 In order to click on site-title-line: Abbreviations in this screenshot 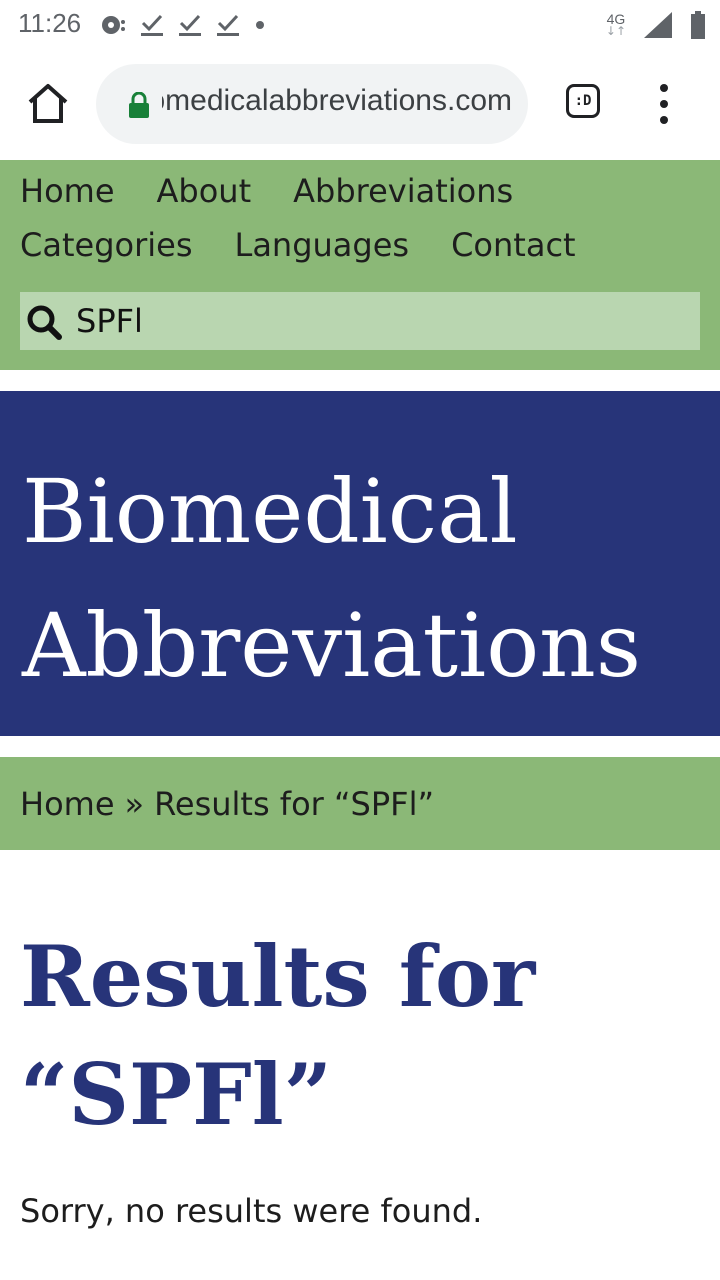, I will do `click(332, 645)`.